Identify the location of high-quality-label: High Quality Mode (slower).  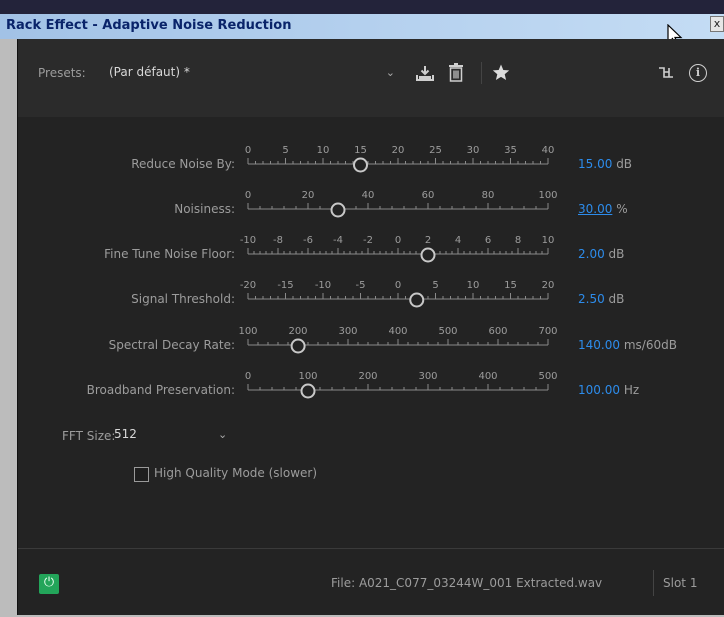
(236, 473).